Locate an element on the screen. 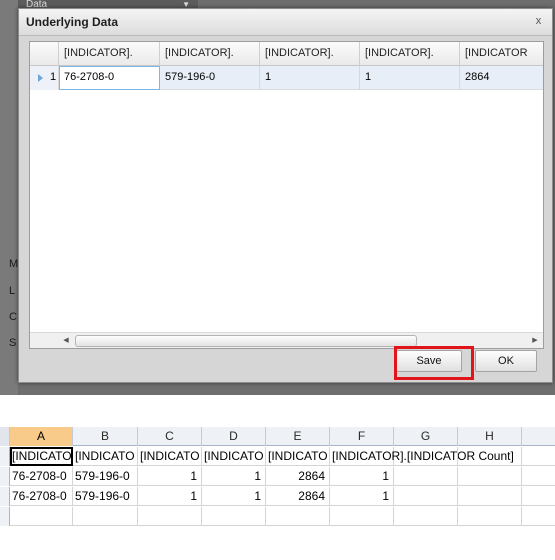  column-header: G is located at coordinates (426, 436).